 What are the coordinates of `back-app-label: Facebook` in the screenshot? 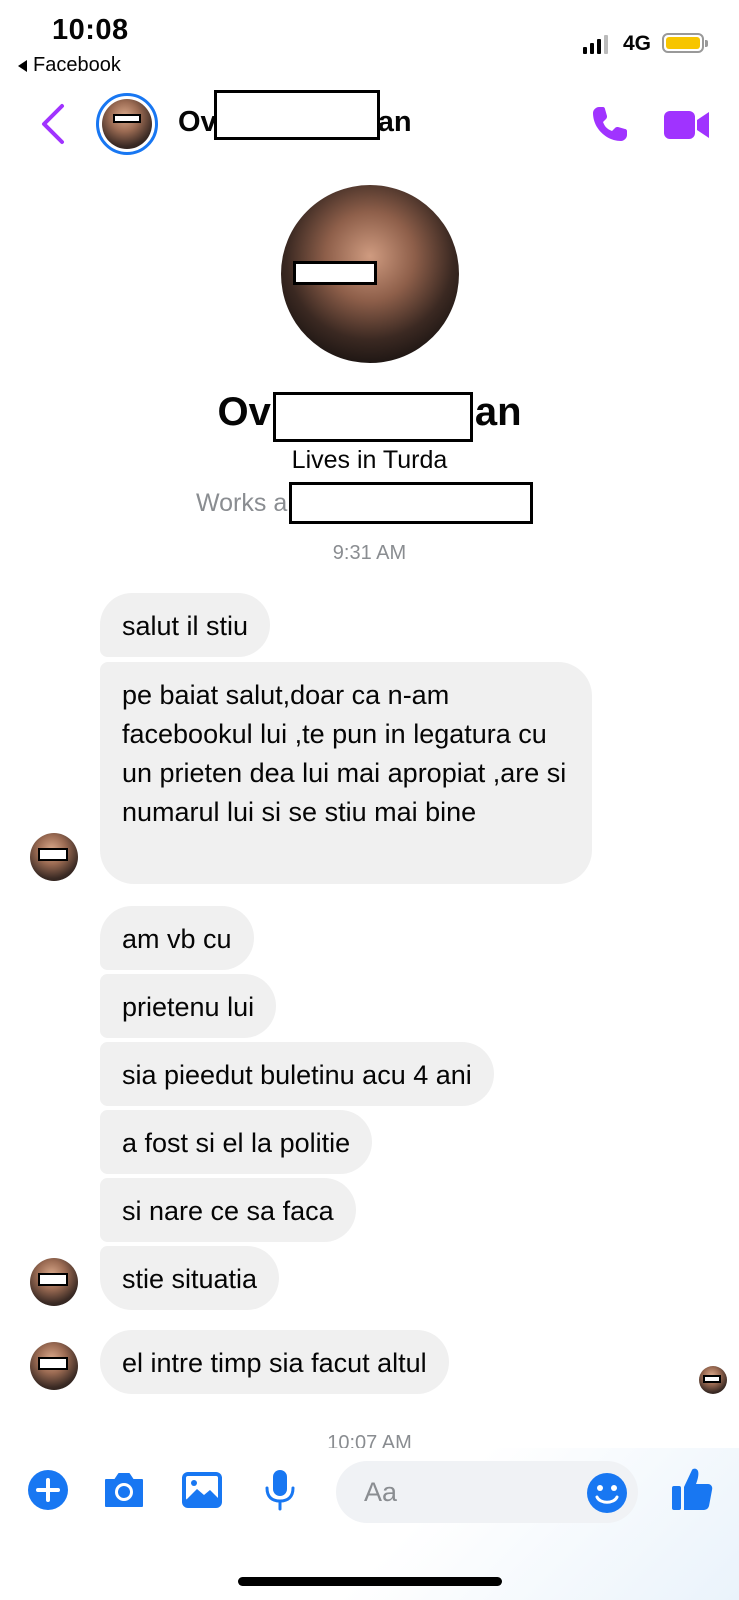 It's located at (77, 65).